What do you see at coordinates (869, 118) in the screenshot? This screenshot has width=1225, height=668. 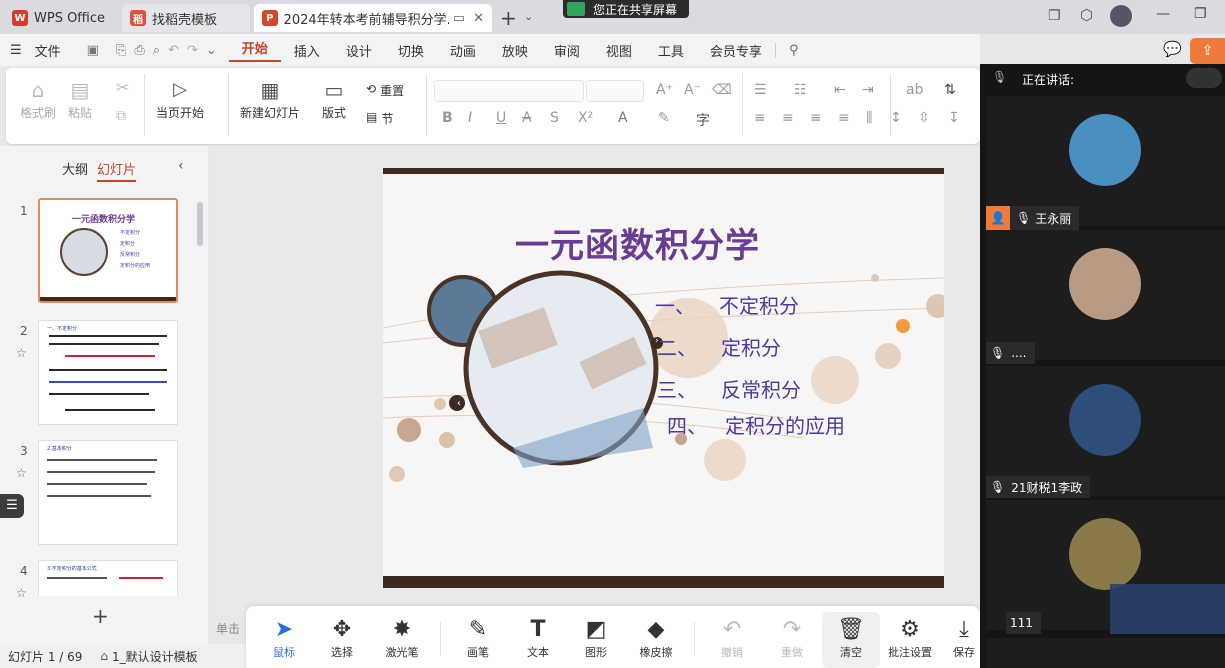 I see `distribute-icon: ⫼` at bounding box center [869, 118].